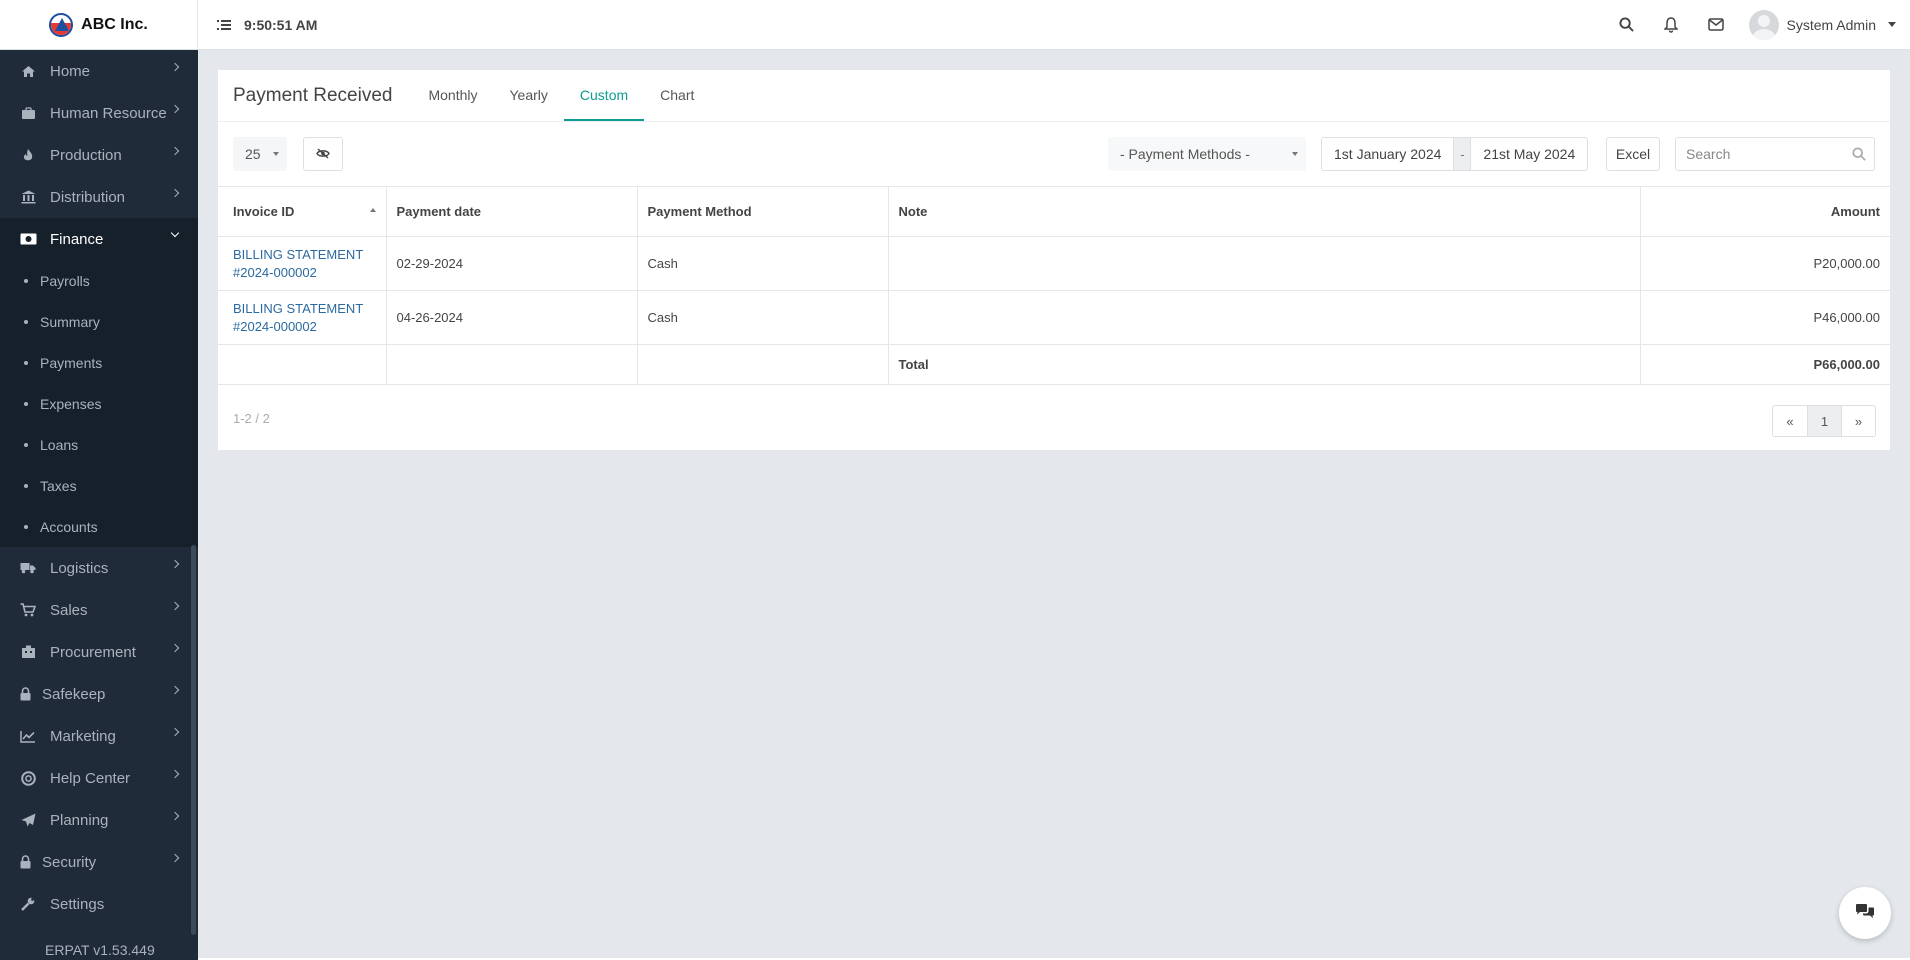  I want to click on sidebar-item-label: Marketing, so click(83, 736).